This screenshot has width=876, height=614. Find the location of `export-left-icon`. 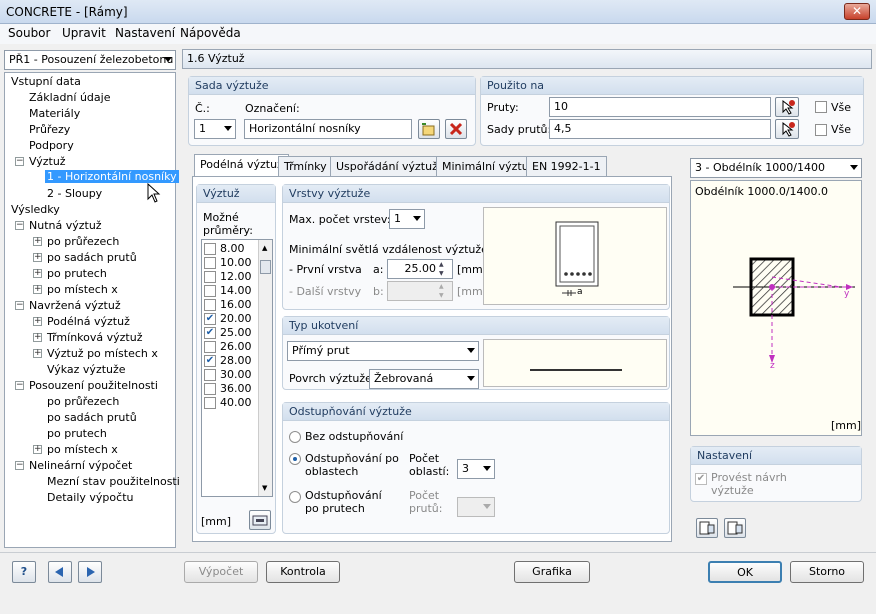

export-left-icon is located at coordinates (707, 528).